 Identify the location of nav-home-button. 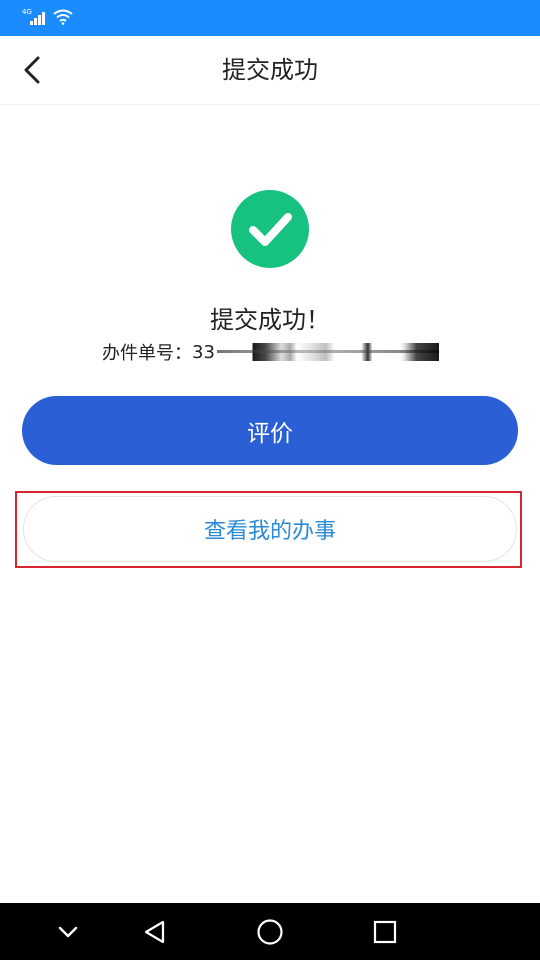
(270, 932).